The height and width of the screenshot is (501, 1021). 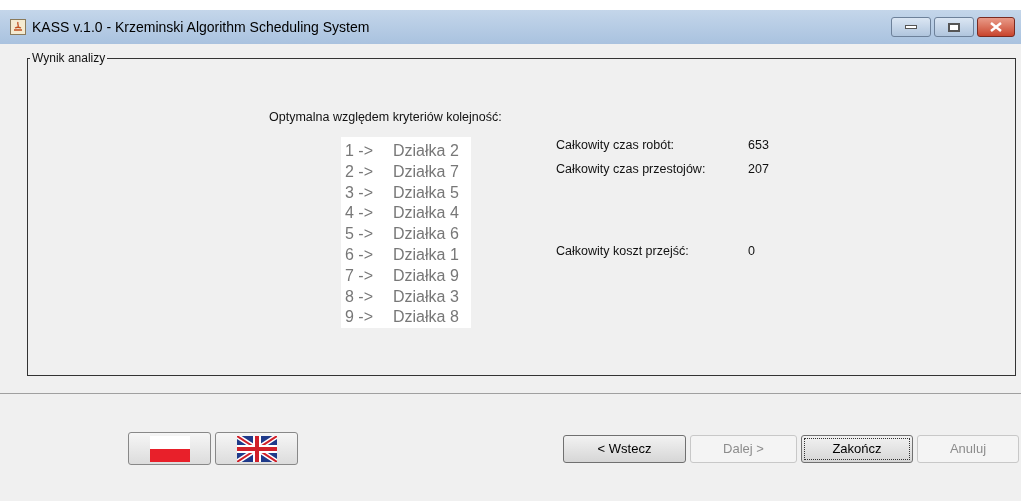 What do you see at coordinates (359, 171) in the screenshot?
I see `sequence-index: 2 ->` at bounding box center [359, 171].